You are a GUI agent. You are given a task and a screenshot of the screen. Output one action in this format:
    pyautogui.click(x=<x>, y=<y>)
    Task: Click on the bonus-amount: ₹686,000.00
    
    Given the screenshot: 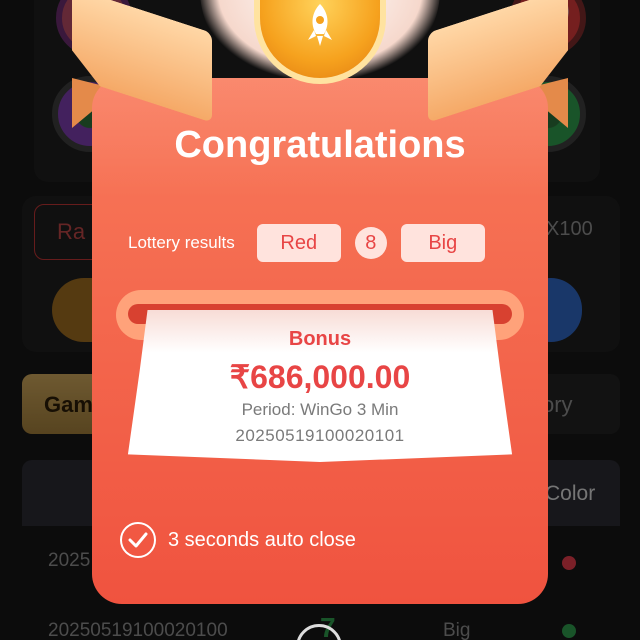 What is the action you would take?
    pyautogui.click(x=320, y=377)
    